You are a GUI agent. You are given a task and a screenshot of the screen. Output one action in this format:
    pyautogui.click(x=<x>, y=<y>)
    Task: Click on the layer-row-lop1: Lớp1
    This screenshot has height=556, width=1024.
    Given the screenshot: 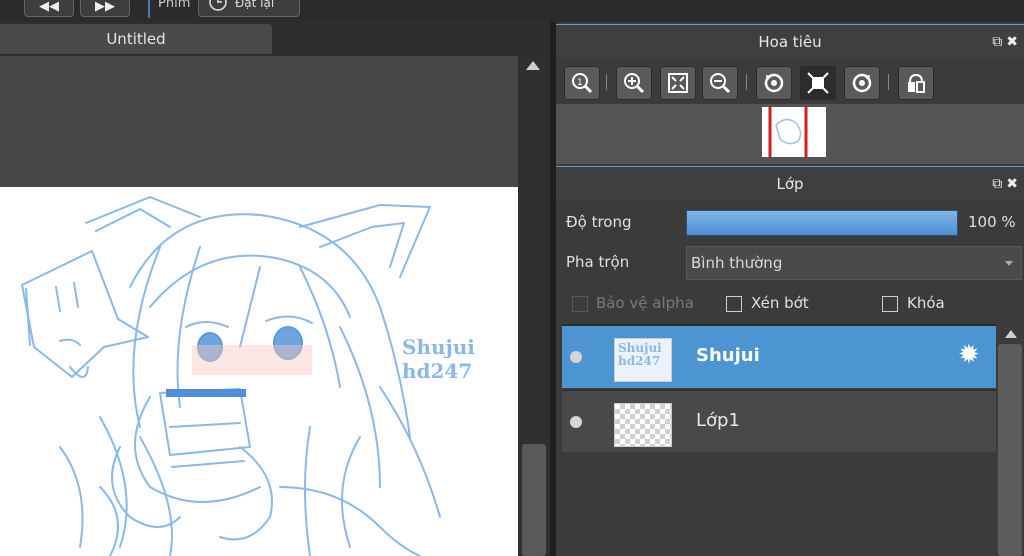 What is the action you would take?
    pyautogui.click(x=779, y=422)
    